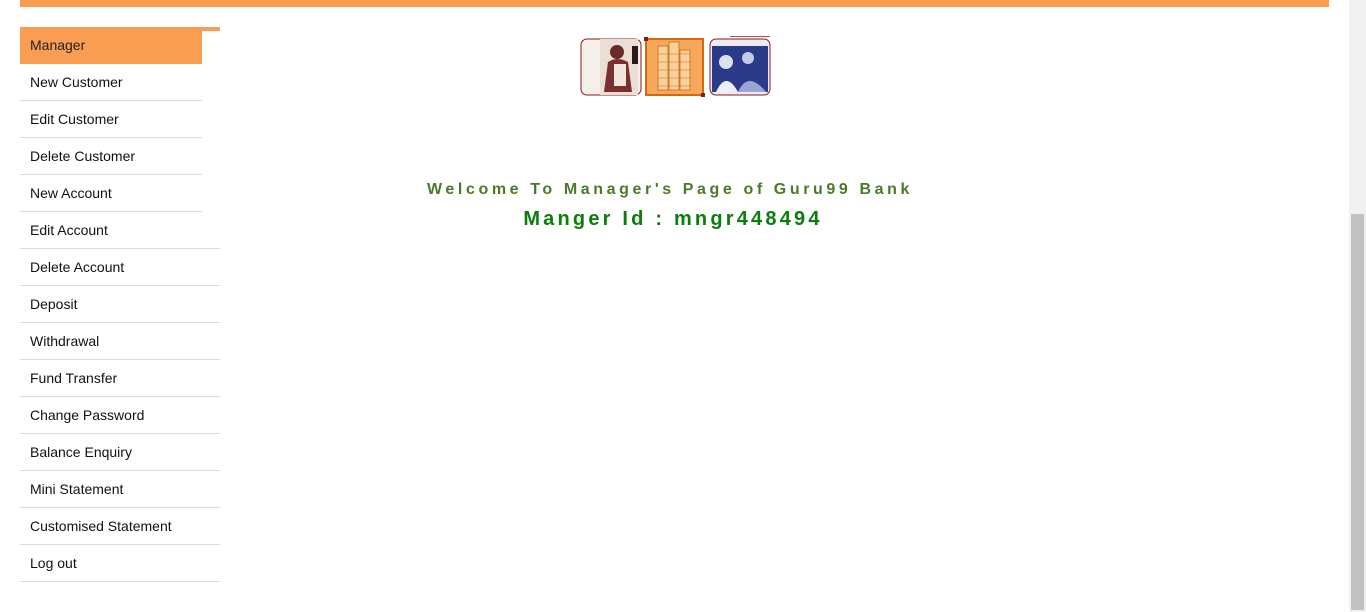  What do you see at coordinates (111, 45) in the screenshot?
I see `sidebar-item-manager: Manager` at bounding box center [111, 45].